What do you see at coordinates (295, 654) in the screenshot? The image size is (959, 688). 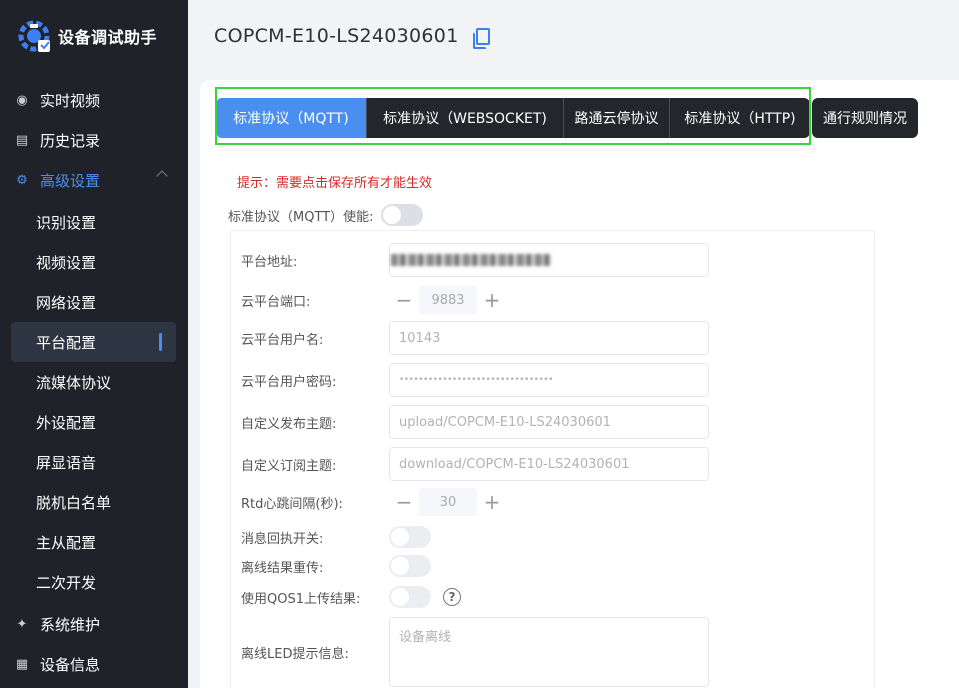 I see `offline-led-label: 离线LED提示信息:` at bounding box center [295, 654].